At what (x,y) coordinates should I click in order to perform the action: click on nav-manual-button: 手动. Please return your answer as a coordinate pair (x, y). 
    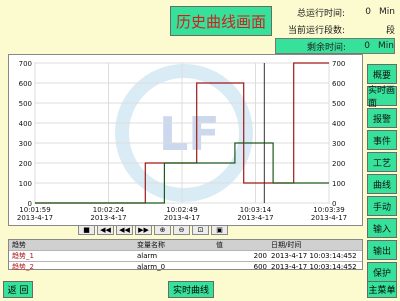
    Looking at the image, I should click on (382, 206).